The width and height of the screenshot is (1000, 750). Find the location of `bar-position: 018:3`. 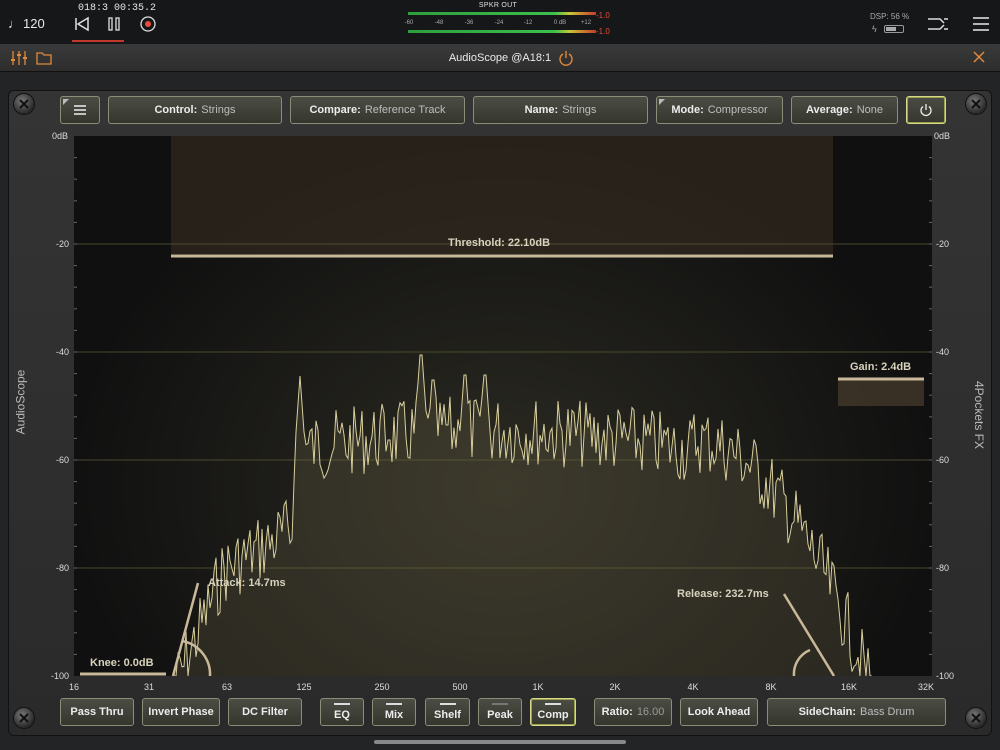

bar-position: 018:3 is located at coordinates (93, 8).